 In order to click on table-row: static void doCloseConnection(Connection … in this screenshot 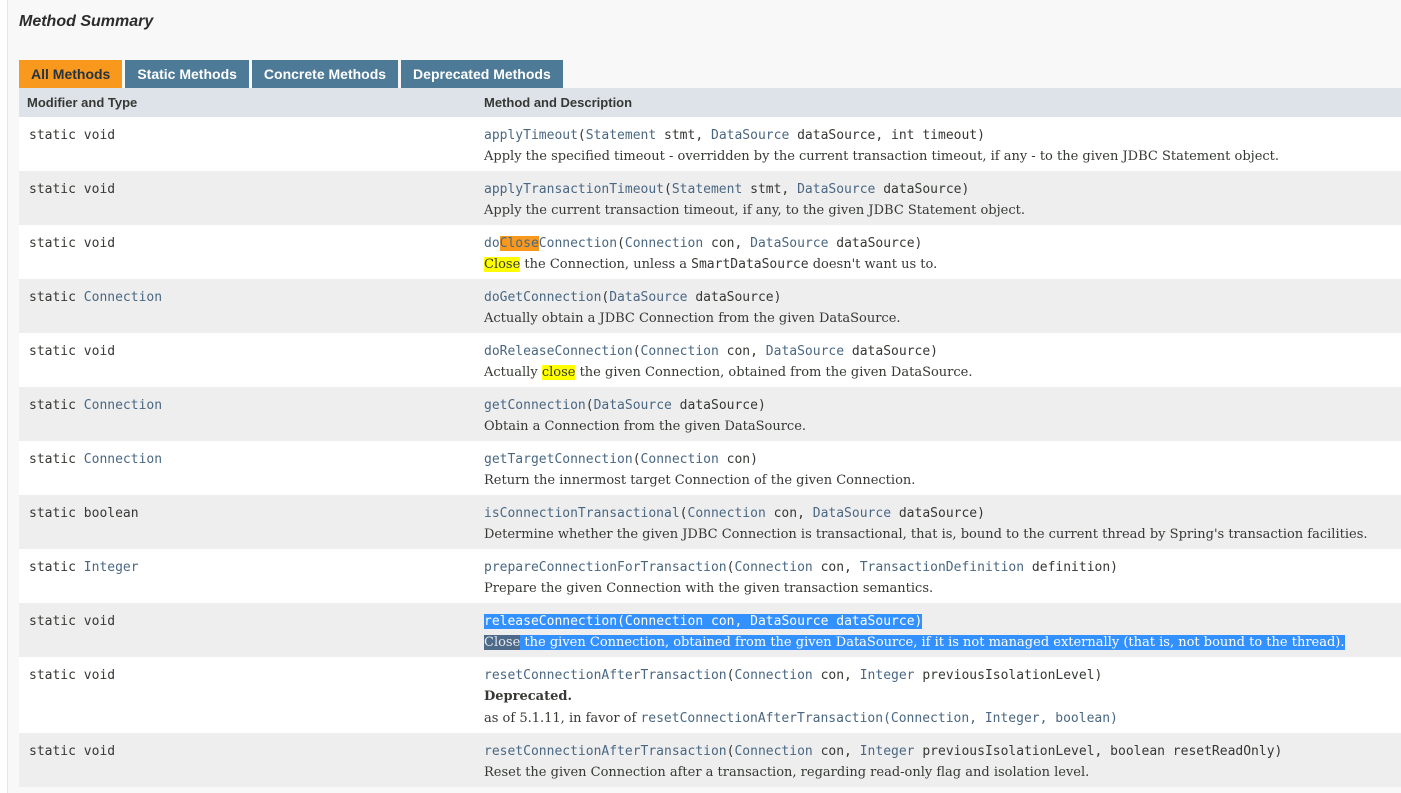, I will do `click(710, 252)`.